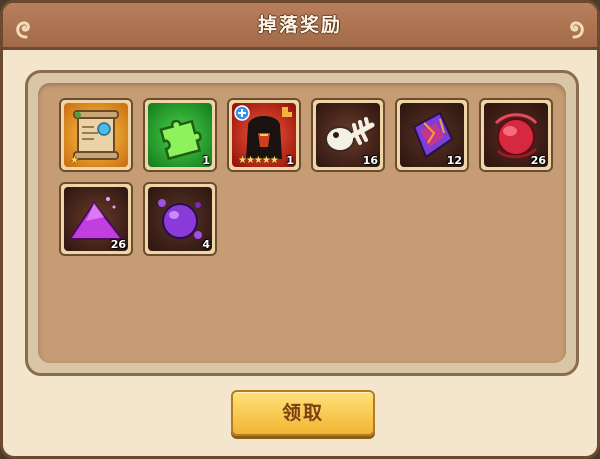 This screenshot has width=600, height=459. Describe the element at coordinates (432, 135) in the screenshot. I see `reward-item-crystal: 12` at that location.